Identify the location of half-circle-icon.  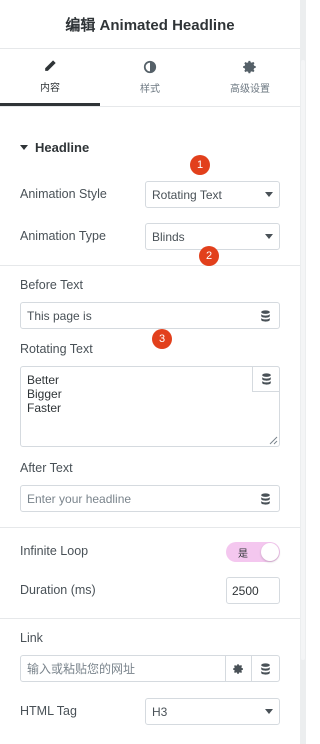
(150, 67).